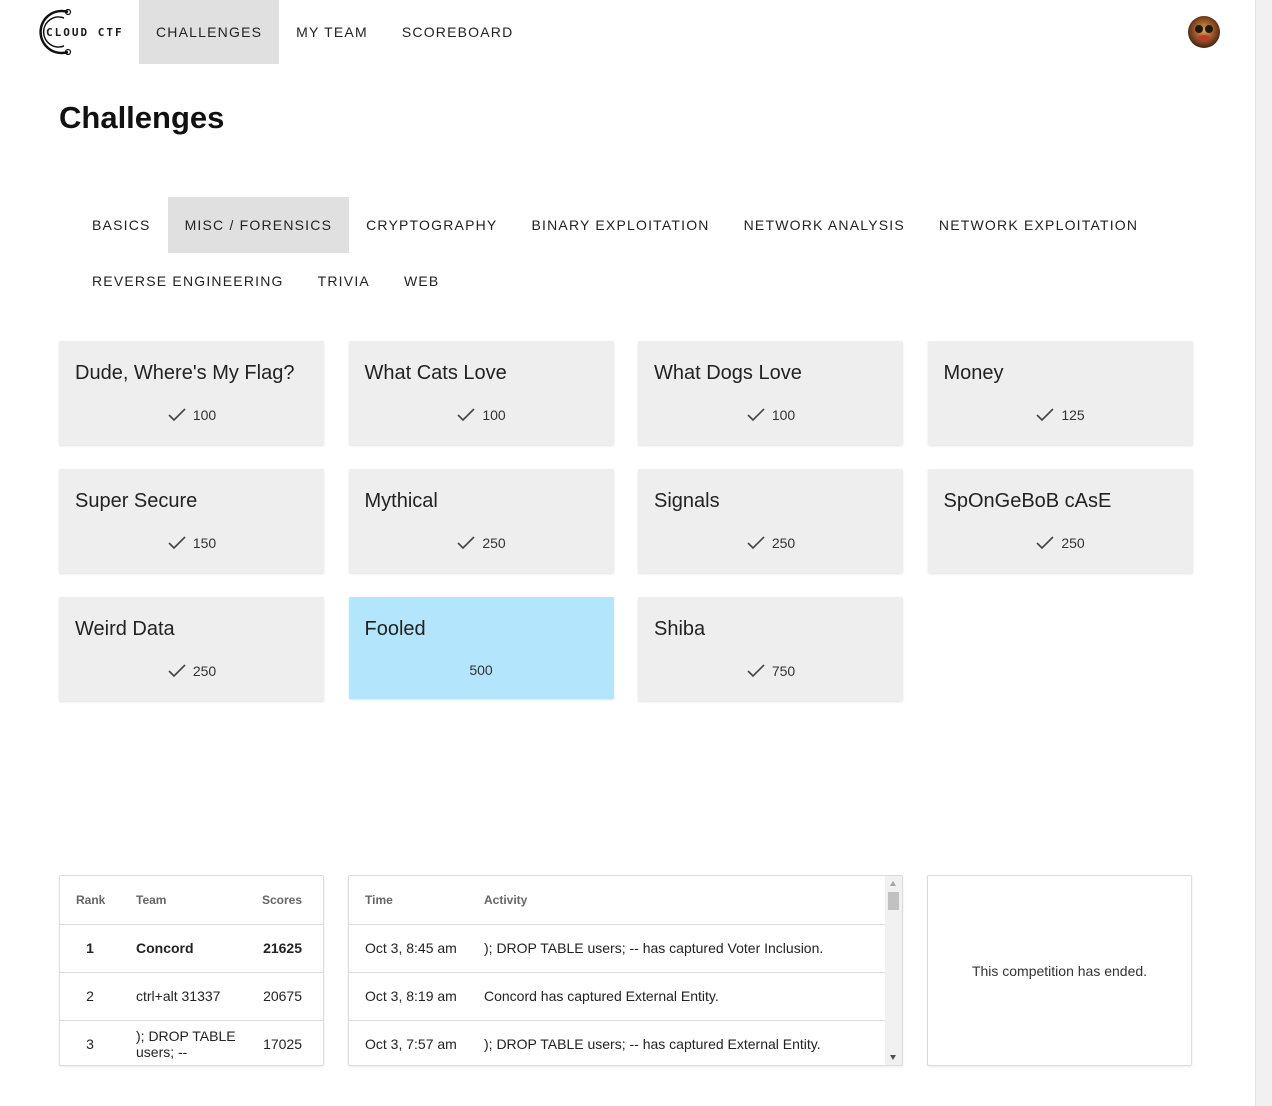  What do you see at coordinates (620, 225) in the screenshot?
I see `tab-binary-exploitation: BINARY EXPLOITATION` at bounding box center [620, 225].